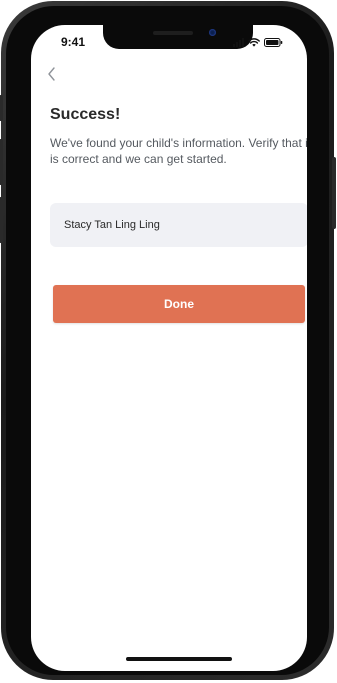 The height and width of the screenshot is (683, 337). I want to click on wifi-icon, so click(254, 42).